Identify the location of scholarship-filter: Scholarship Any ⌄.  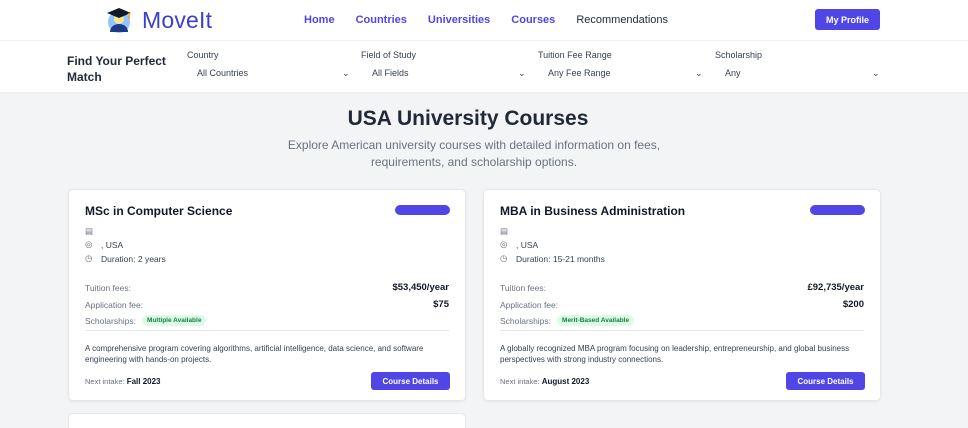
(797, 64).